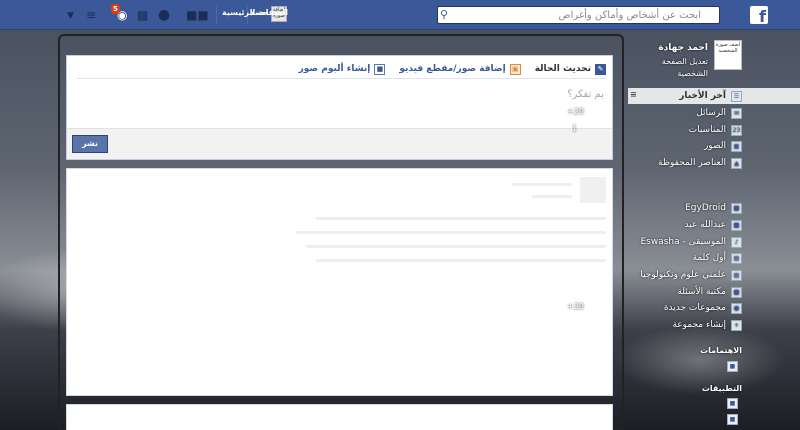  Describe the element at coordinates (728, 55) in the screenshot. I see `profile-picture: أضف صورة الشخصية` at that location.